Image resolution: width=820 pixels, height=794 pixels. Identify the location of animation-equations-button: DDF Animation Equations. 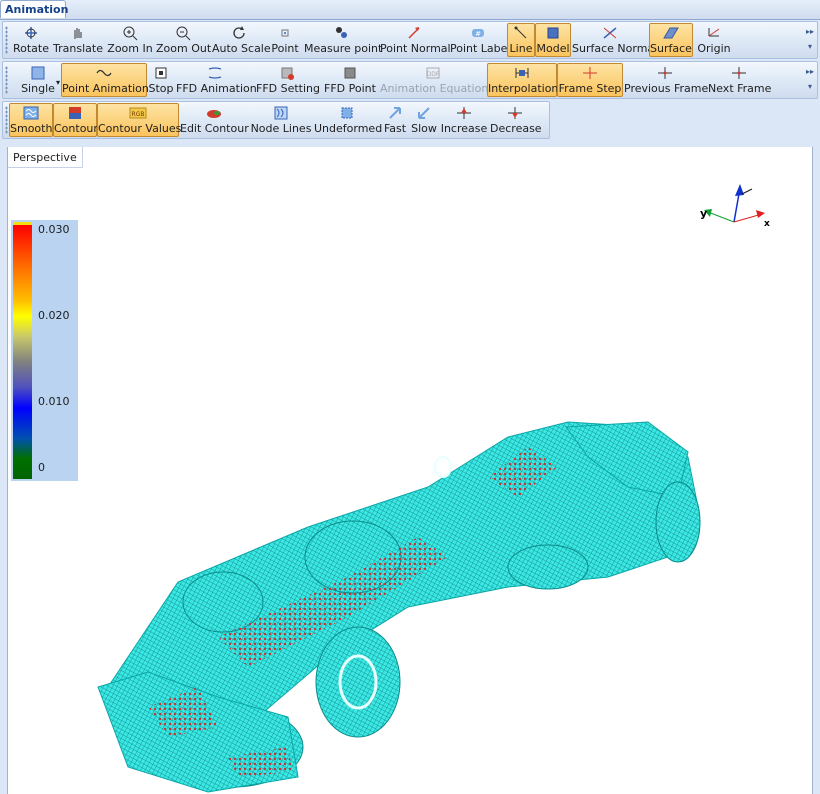
(436, 80).